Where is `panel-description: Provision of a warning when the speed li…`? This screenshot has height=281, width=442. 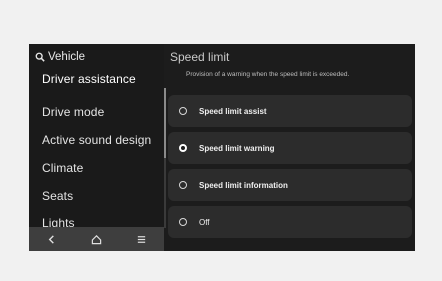
panel-description: Provision of a warning when the speed li… is located at coordinates (268, 74).